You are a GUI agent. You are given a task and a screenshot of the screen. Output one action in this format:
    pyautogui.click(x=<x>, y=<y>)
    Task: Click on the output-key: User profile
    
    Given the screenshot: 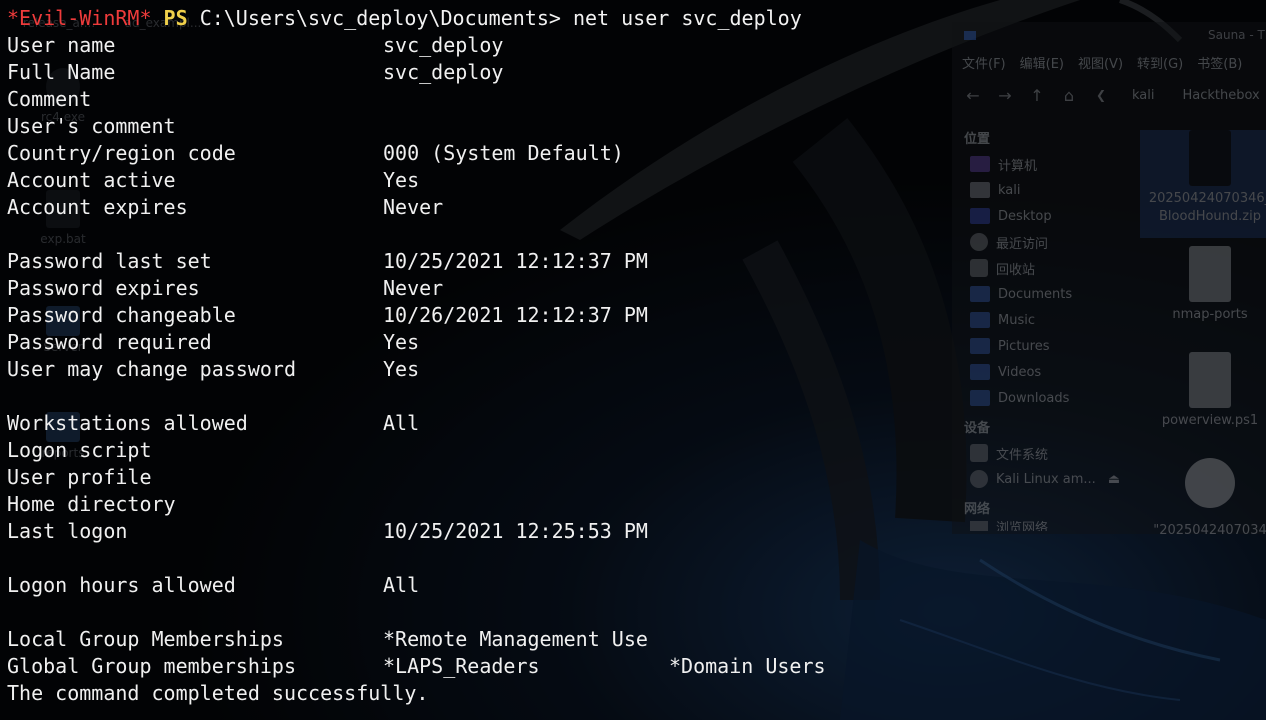 What is the action you would take?
    pyautogui.click(x=79, y=477)
    